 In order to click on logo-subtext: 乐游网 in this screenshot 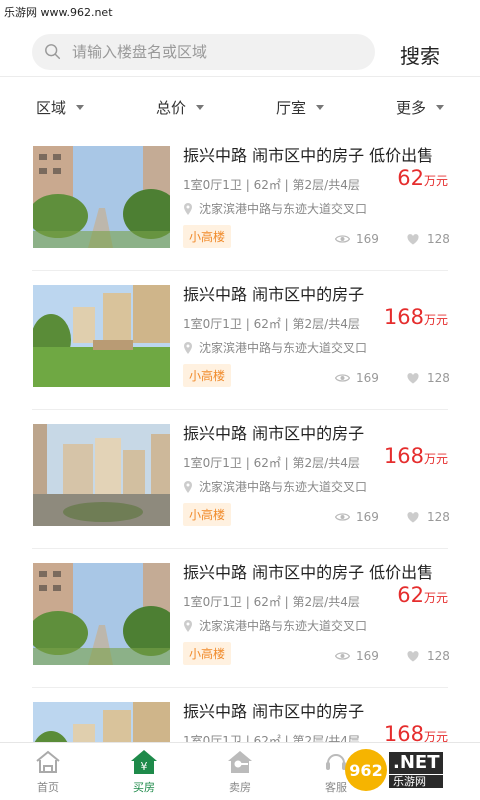, I will do `click(416, 781)`.